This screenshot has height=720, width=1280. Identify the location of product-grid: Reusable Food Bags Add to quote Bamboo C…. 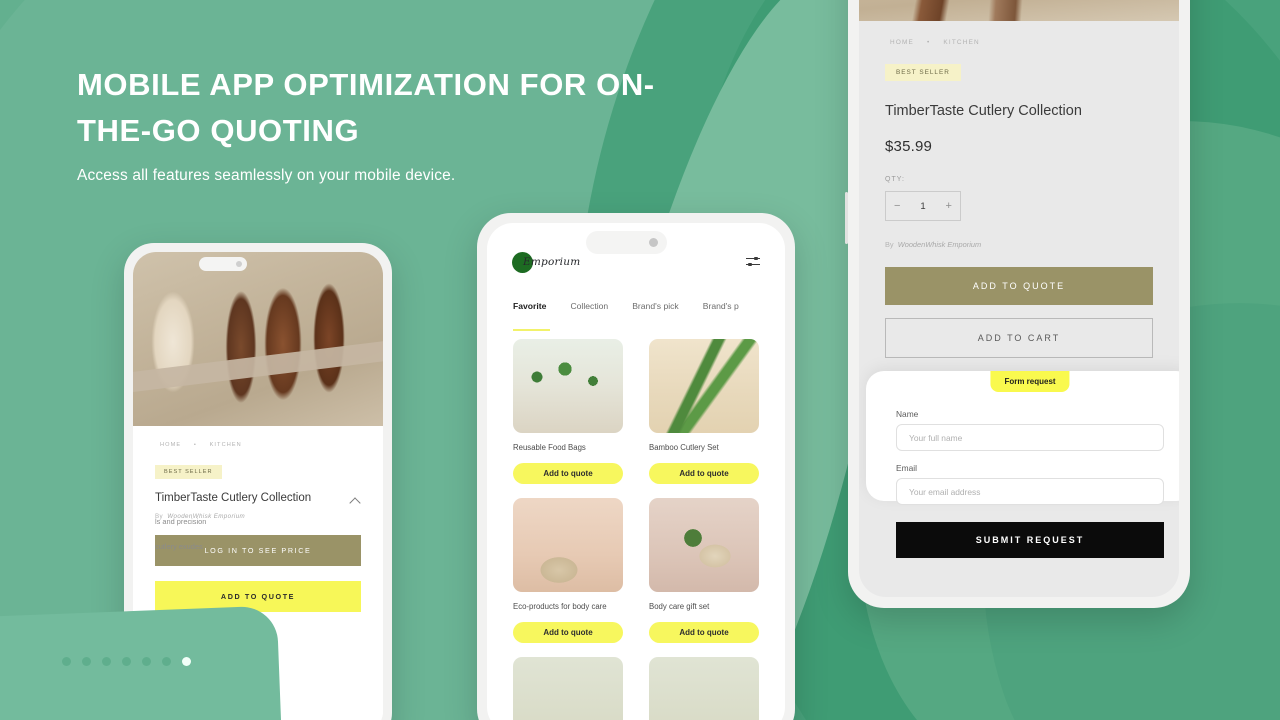
(636, 529).